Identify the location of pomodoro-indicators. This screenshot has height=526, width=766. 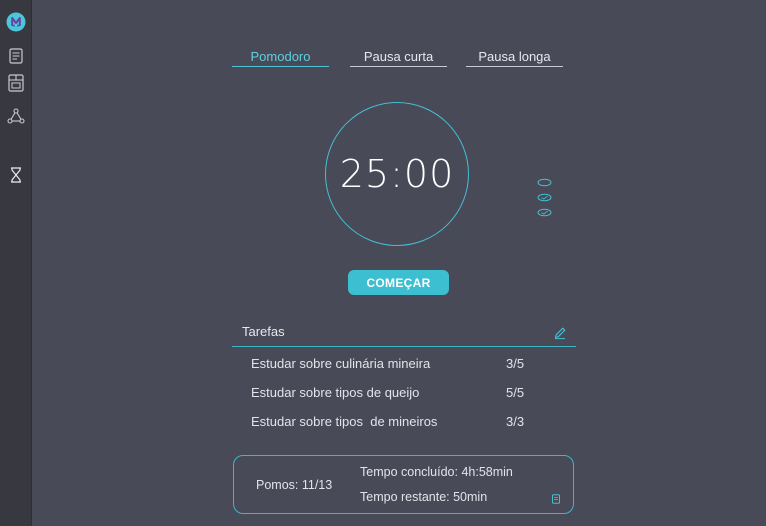
(545, 200).